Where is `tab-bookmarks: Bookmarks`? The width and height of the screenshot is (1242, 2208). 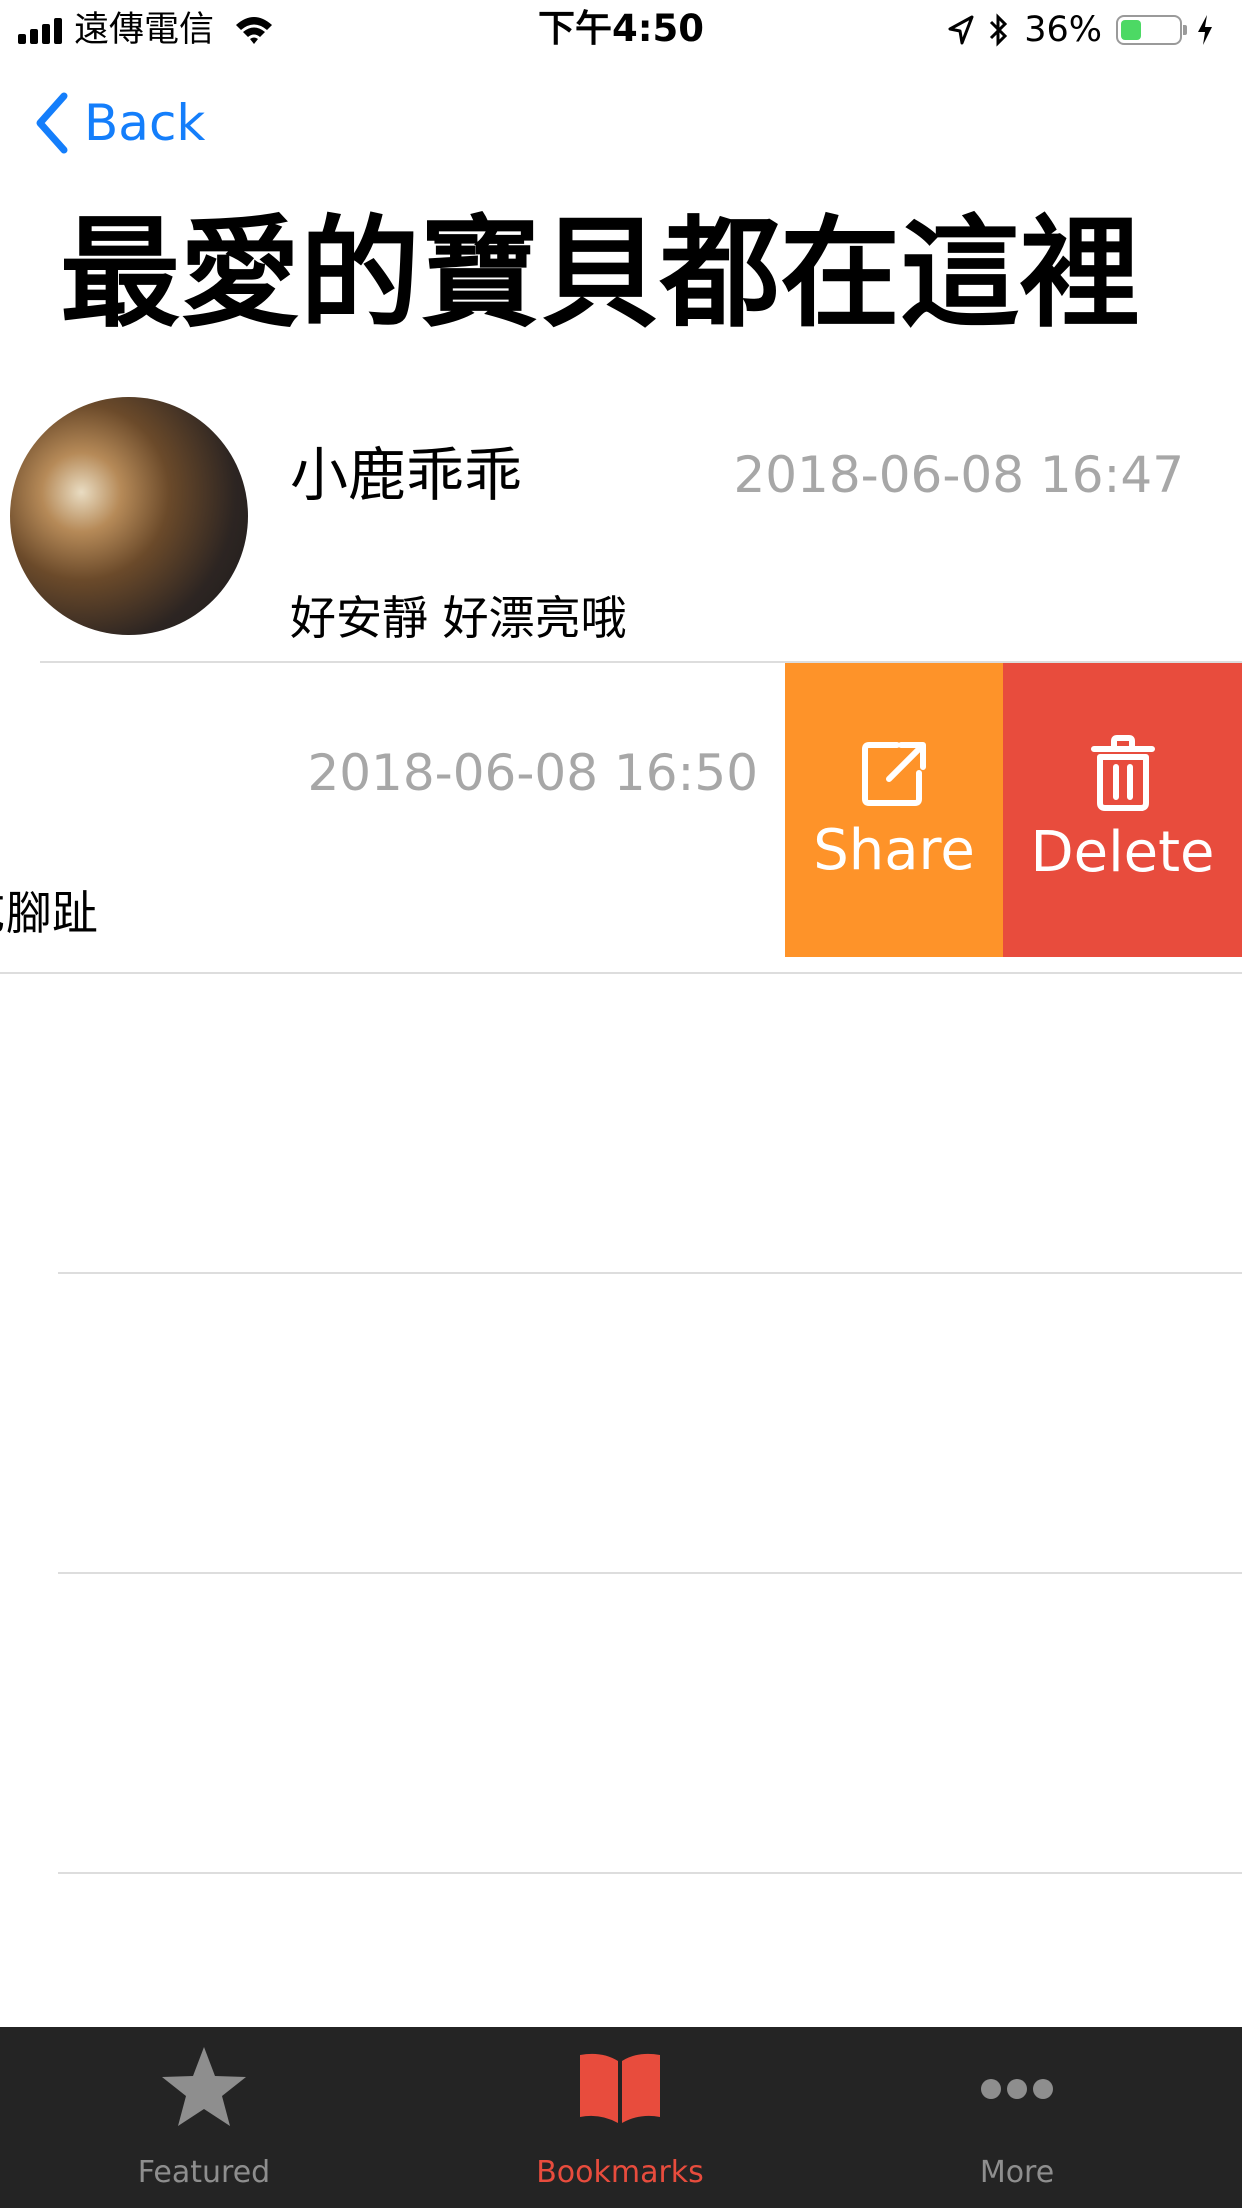
tab-bookmarks: Bookmarks is located at coordinates (620, 2117).